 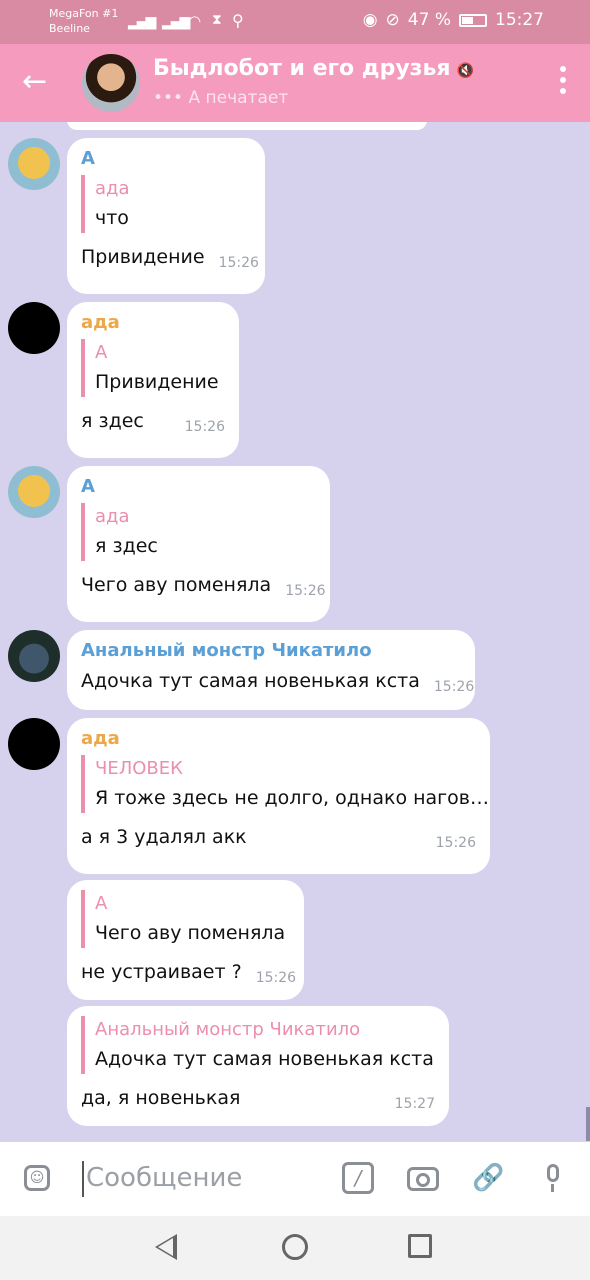 I want to click on nav-home-icon, so click(x=295, y=1247).